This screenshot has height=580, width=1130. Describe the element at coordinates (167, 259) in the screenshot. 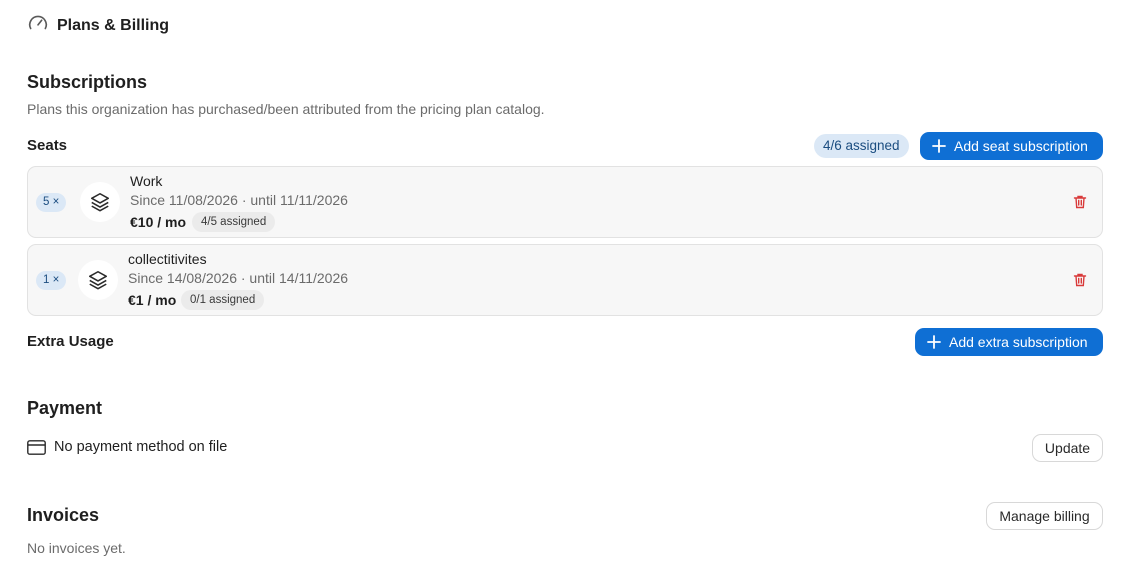

I see `plan-name: collectitivites` at that location.